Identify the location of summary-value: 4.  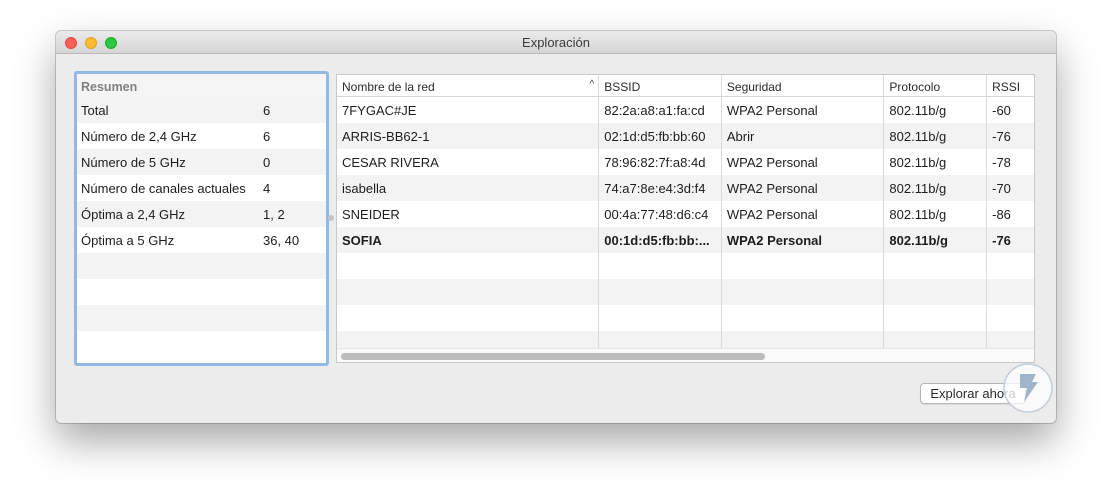
(267, 188).